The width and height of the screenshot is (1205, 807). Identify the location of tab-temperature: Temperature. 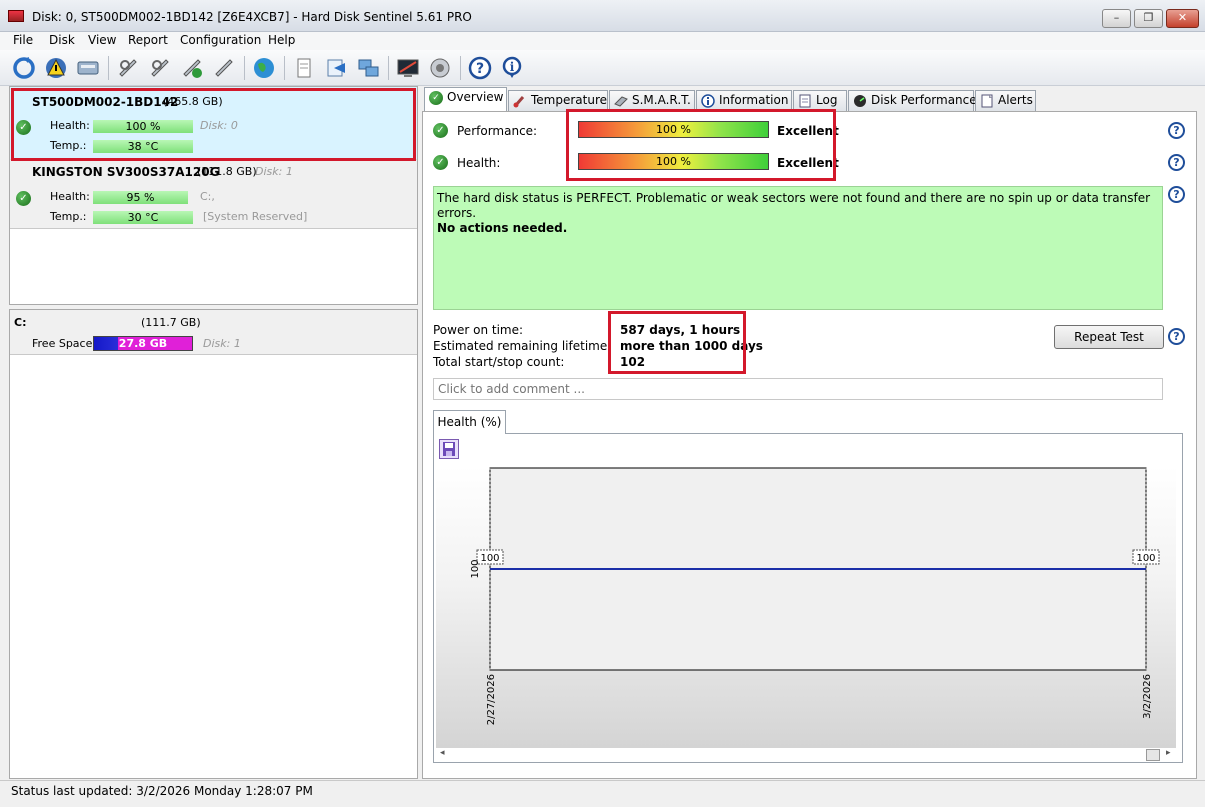
(558, 100).